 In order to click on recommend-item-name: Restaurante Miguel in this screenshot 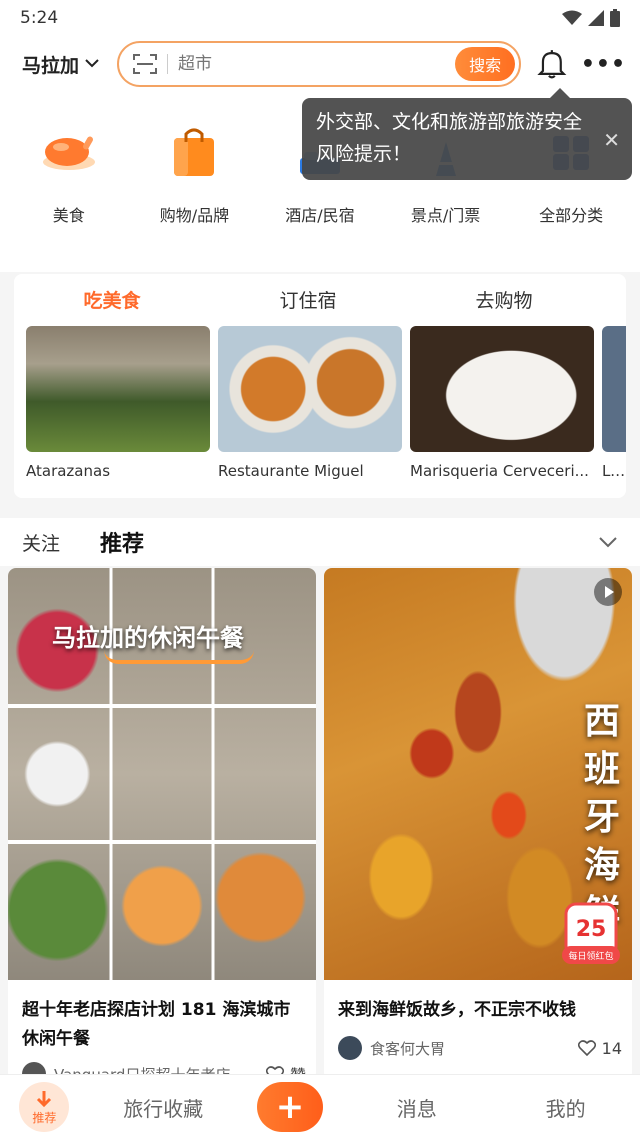, I will do `click(291, 471)`.